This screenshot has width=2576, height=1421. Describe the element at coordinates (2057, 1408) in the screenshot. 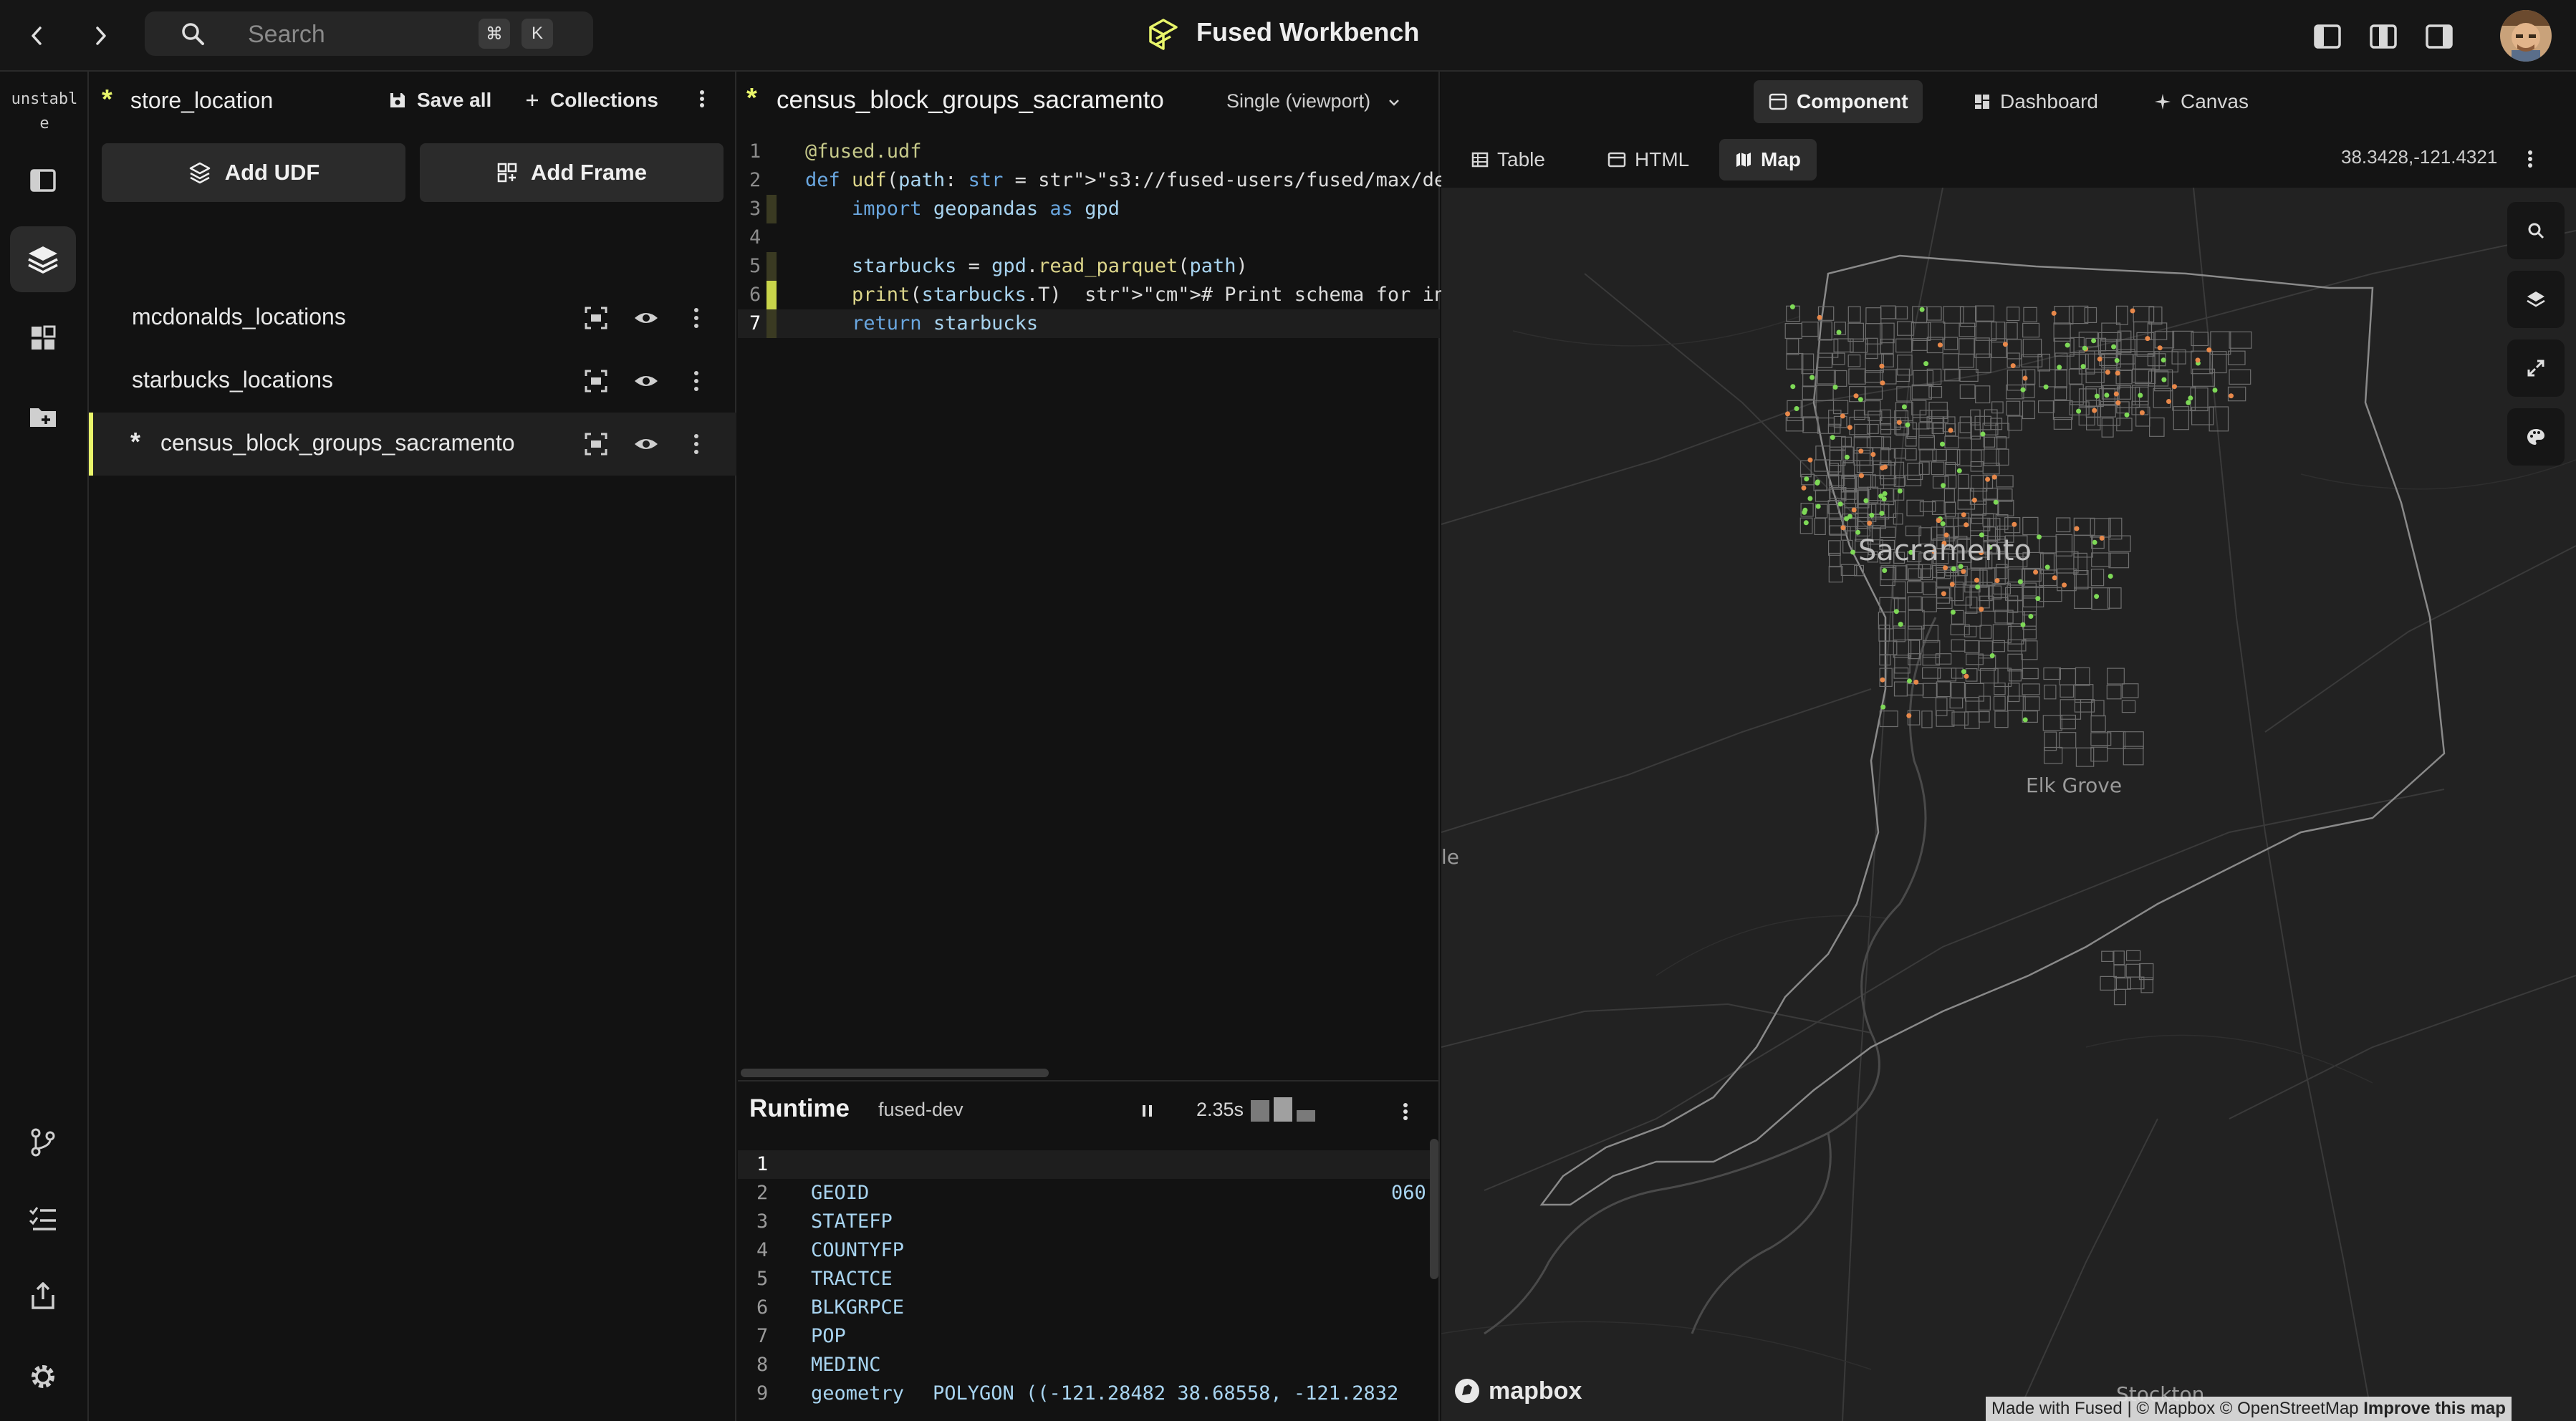

I see `attribution-made-with: Made with Fused` at that location.